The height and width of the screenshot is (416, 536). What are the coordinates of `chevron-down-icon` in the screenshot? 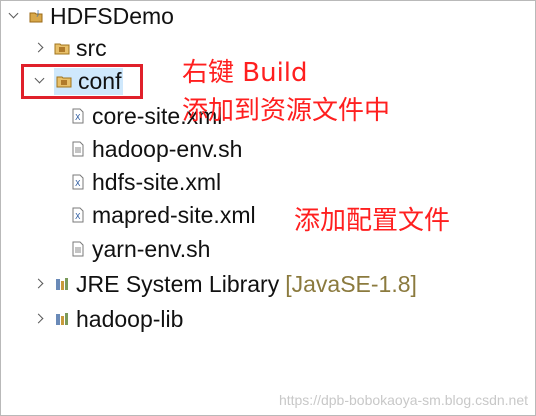 It's located at (14, 16).